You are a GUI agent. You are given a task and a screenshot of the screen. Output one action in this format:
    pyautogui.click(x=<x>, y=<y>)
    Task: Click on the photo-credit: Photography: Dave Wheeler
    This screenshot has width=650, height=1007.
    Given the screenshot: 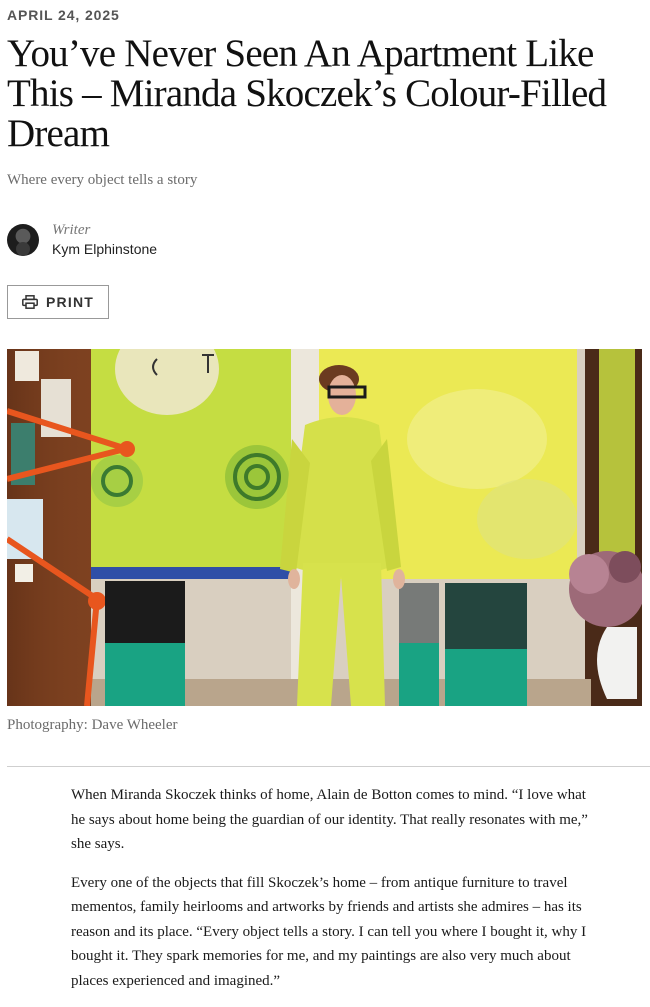 What is the action you would take?
    pyautogui.click(x=92, y=725)
    